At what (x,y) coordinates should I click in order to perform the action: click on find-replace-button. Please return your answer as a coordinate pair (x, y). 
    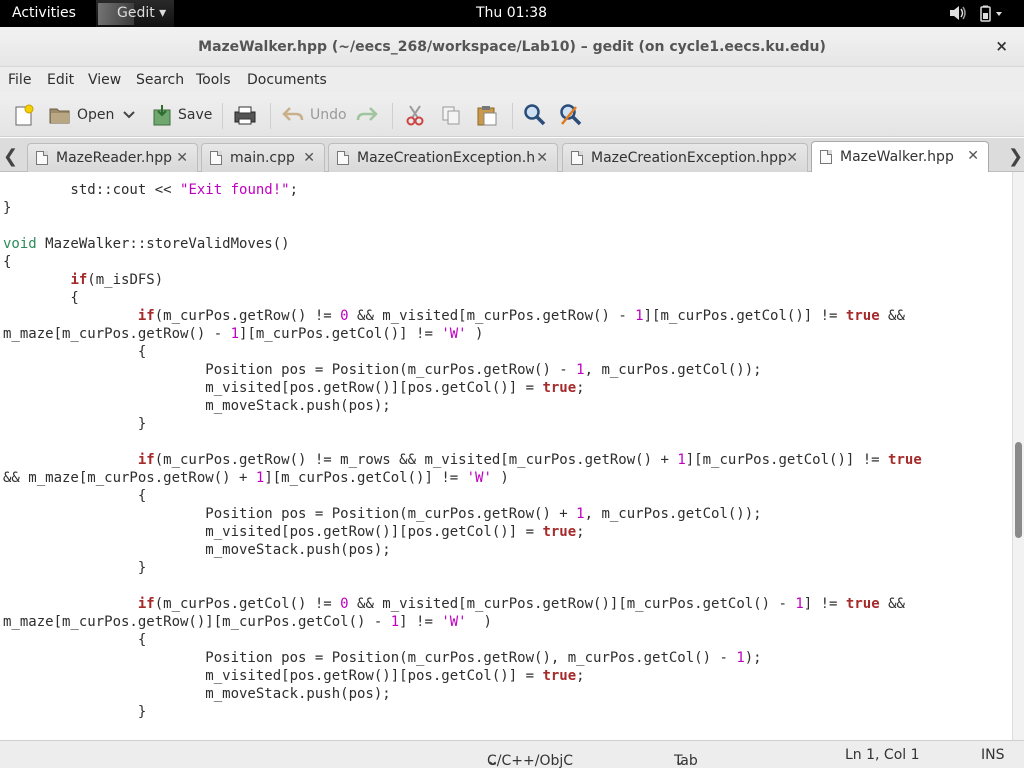
    Looking at the image, I should click on (571, 115).